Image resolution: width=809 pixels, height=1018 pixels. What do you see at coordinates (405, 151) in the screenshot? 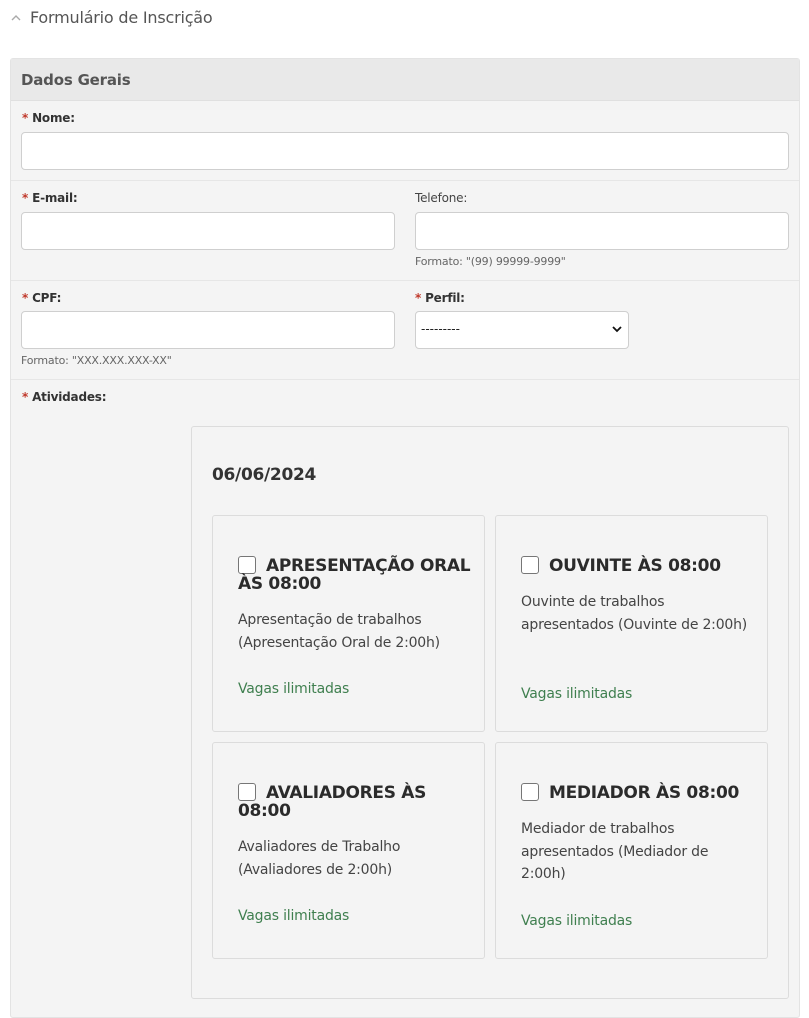
I see `nome-input` at bounding box center [405, 151].